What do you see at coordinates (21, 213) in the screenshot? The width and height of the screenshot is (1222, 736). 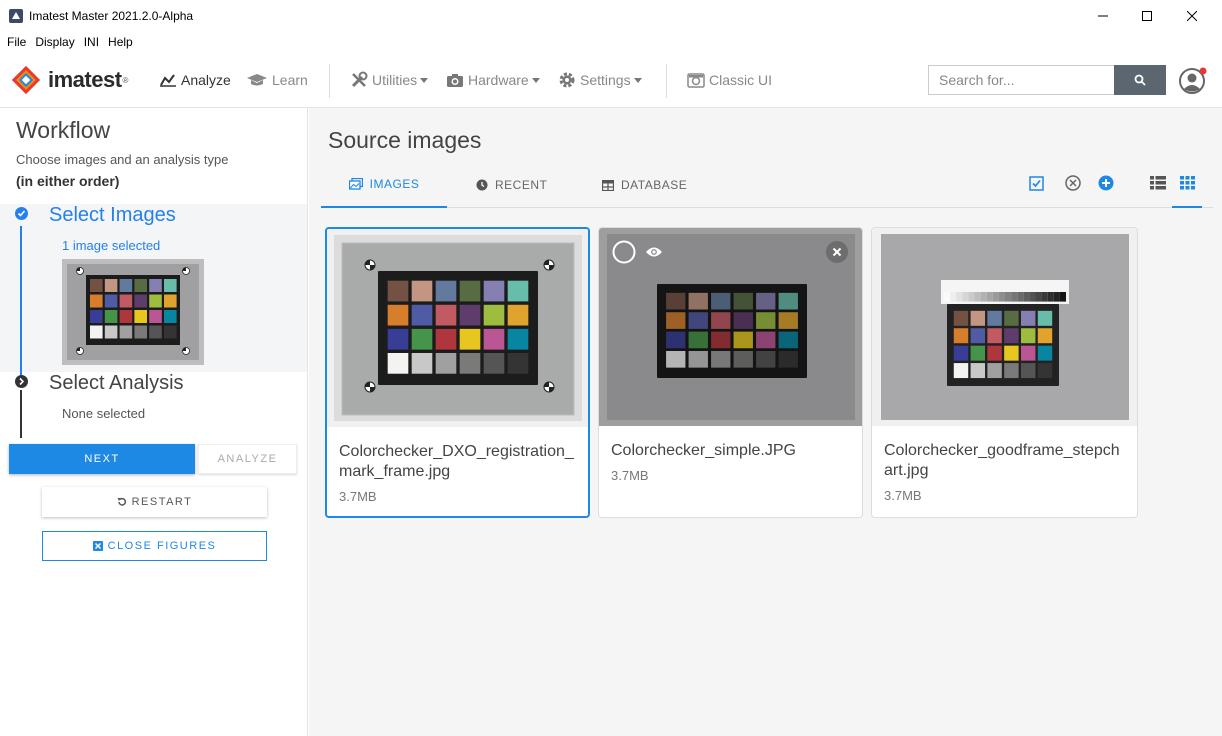 I see `check-circle-icon` at bounding box center [21, 213].